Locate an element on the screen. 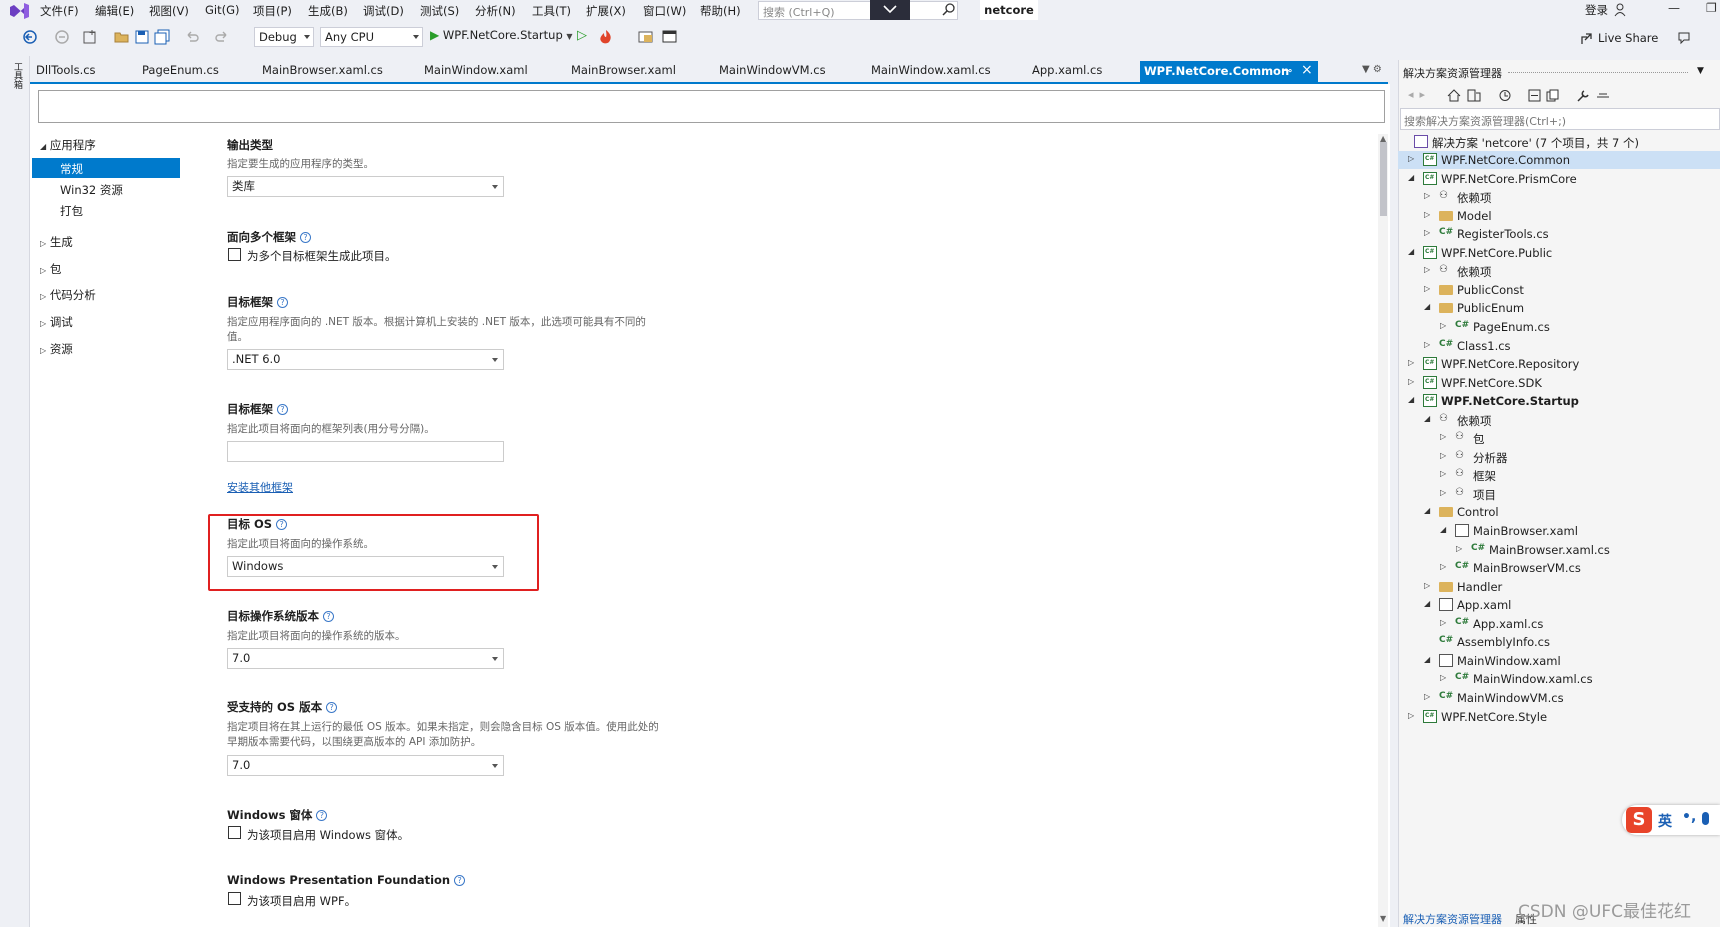  tab-mainwindowvm-cs: MainWindowVM.cs is located at coordinates (772, 70).